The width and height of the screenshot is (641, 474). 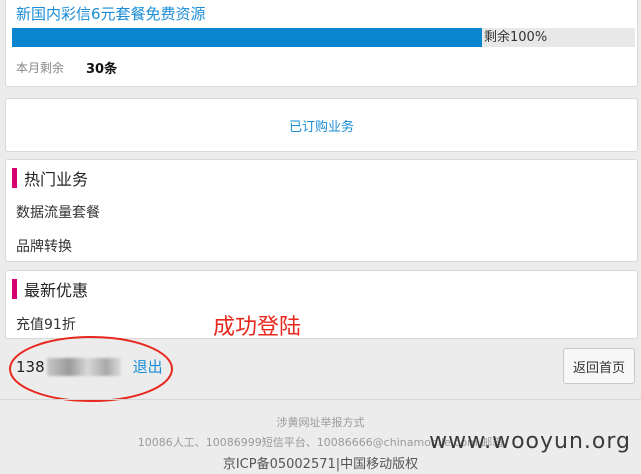 I want to click on subscribed-services-link: 已订购业务, so click(x=321, y=125).